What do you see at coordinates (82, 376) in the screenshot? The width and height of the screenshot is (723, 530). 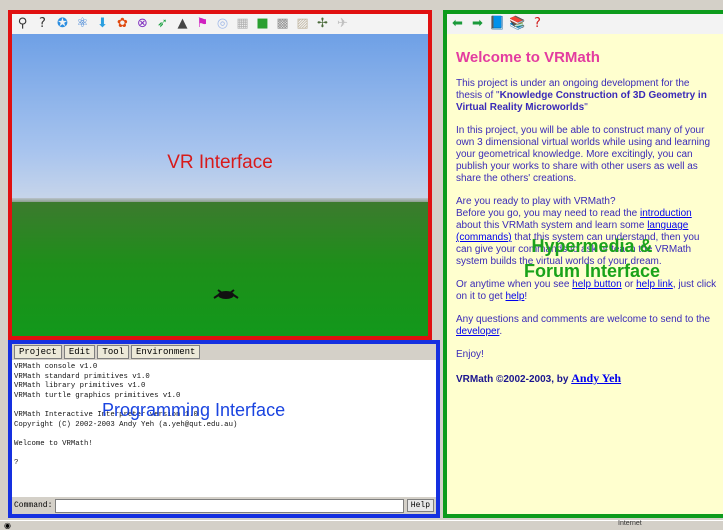 I see `console-line: VRMath standard primitives v1.0` at bounding box center [82, 376].